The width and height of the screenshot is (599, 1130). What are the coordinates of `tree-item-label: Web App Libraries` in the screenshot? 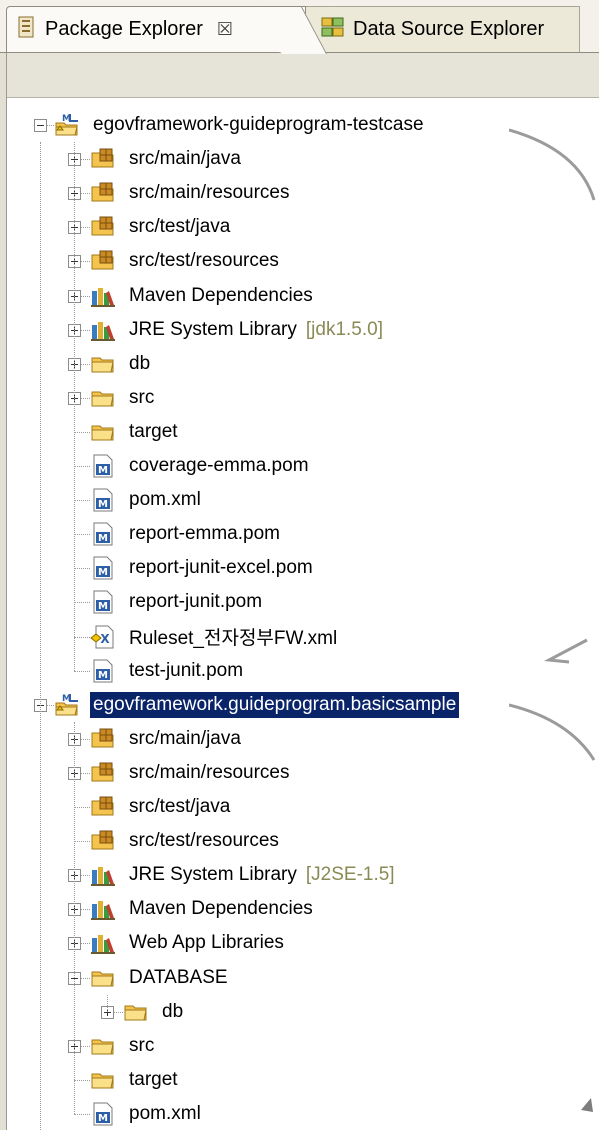 It's located at (206, 943).